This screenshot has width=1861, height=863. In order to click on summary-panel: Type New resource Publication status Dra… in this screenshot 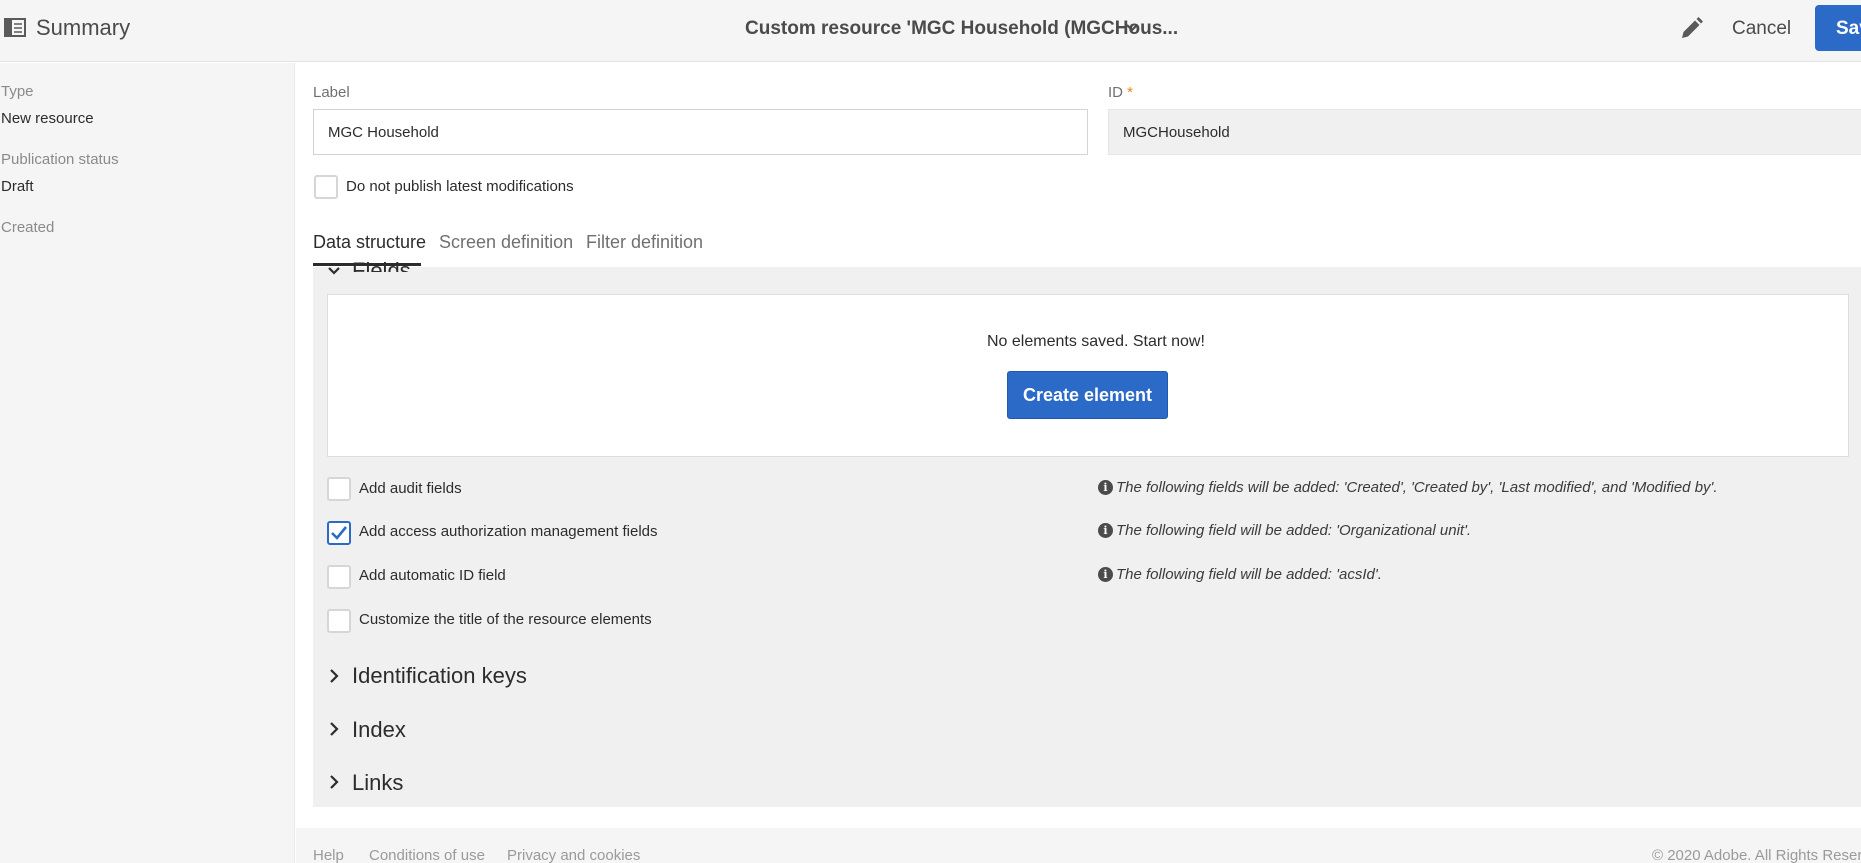, I will do `click(147, 463)`.